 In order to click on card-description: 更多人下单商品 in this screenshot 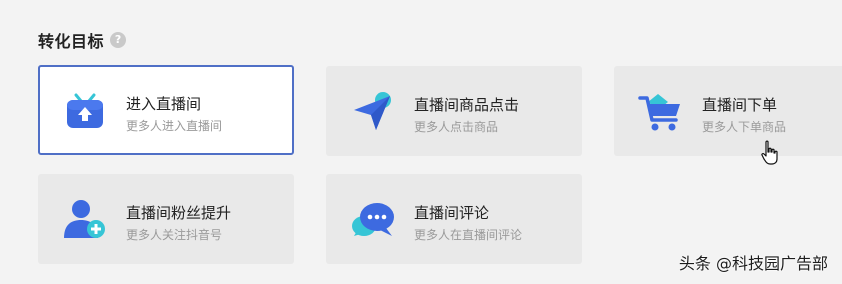, I will do `click(744, 127)`.